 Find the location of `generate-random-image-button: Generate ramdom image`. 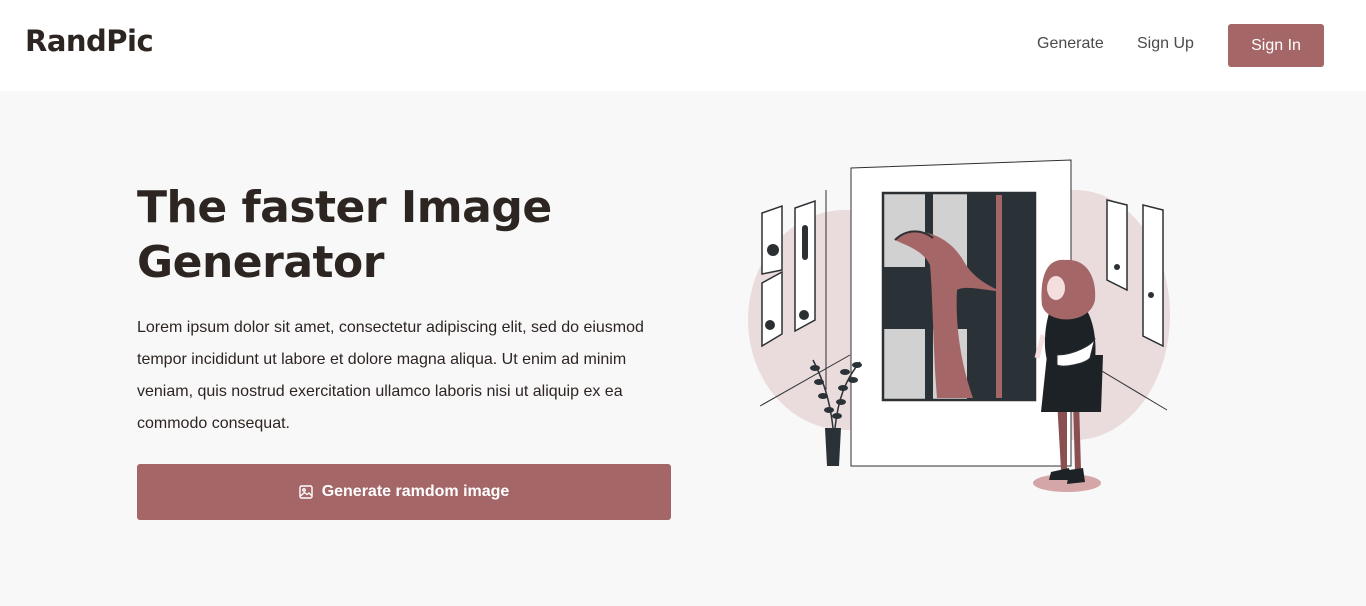

generate-random-image-button: Generate ramdom image is located at coordinates (404, 492).